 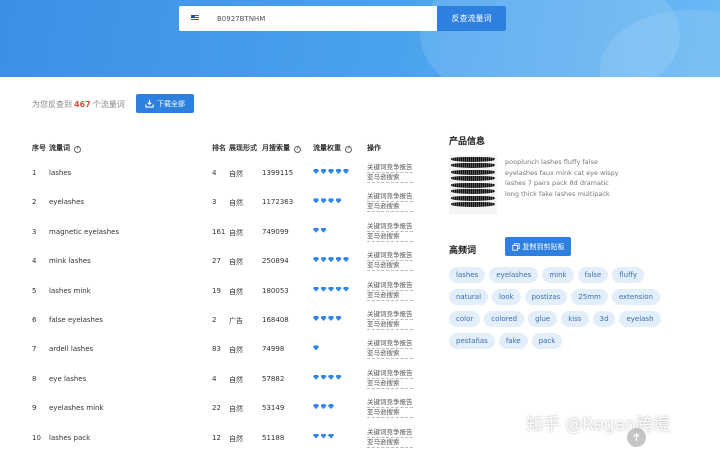 What do you see at coordinates (34, 408) in the screenshot?
I see `row-index: 9` at bounding box center [34, 408].